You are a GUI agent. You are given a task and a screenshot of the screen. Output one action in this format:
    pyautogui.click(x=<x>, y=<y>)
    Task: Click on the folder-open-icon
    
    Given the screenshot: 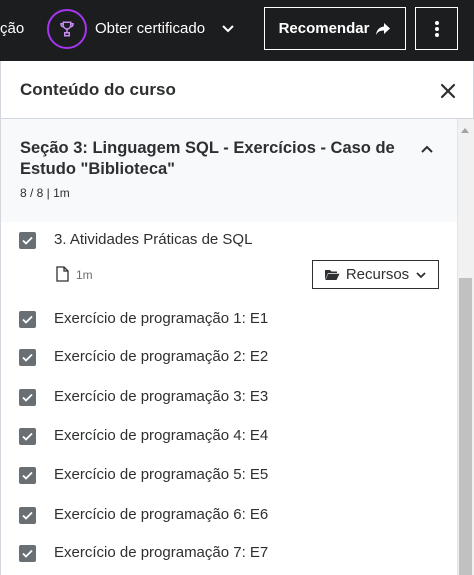 What is the action you would take?
    pyautogui.click(x=332, y=275)
    